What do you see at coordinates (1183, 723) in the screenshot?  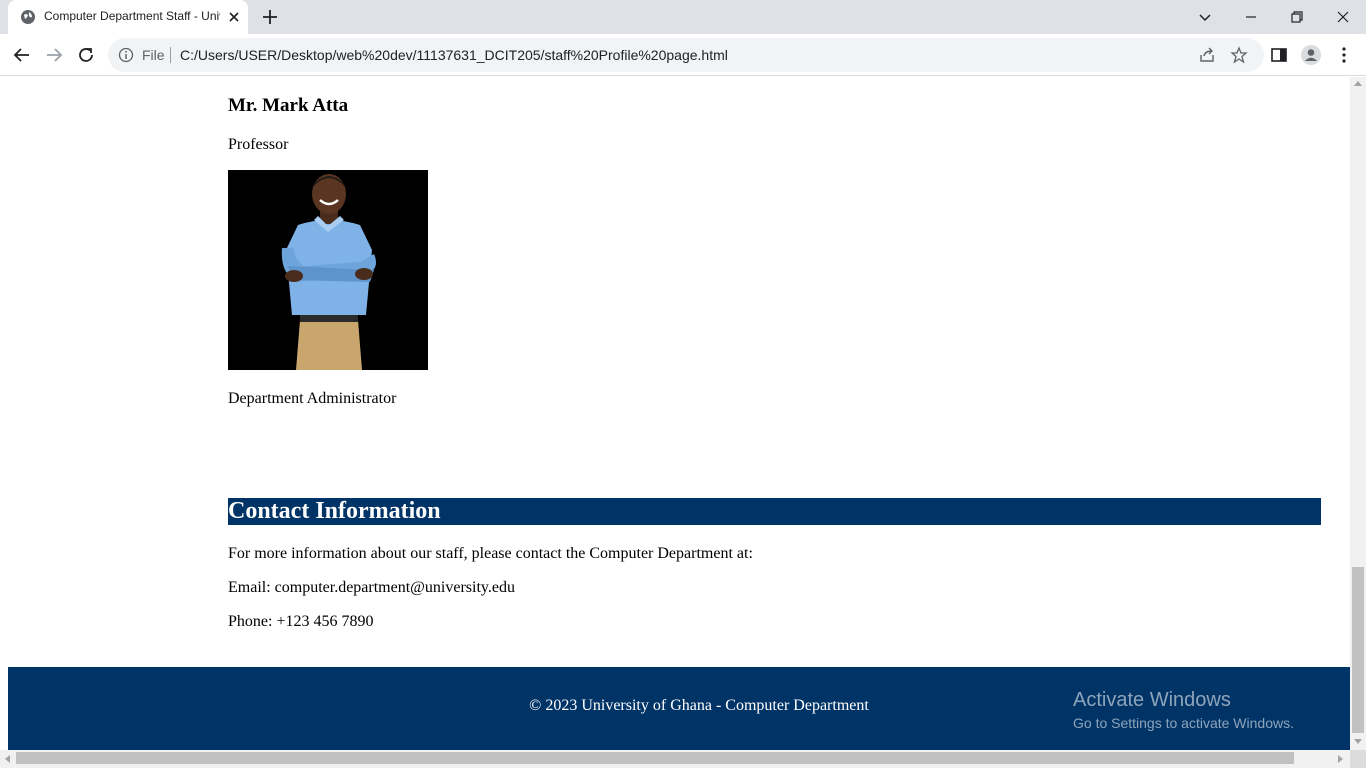 I see `activate-windows-subtitle: Go to Settings to activate Windows.` at bounding box center [1183, 723].